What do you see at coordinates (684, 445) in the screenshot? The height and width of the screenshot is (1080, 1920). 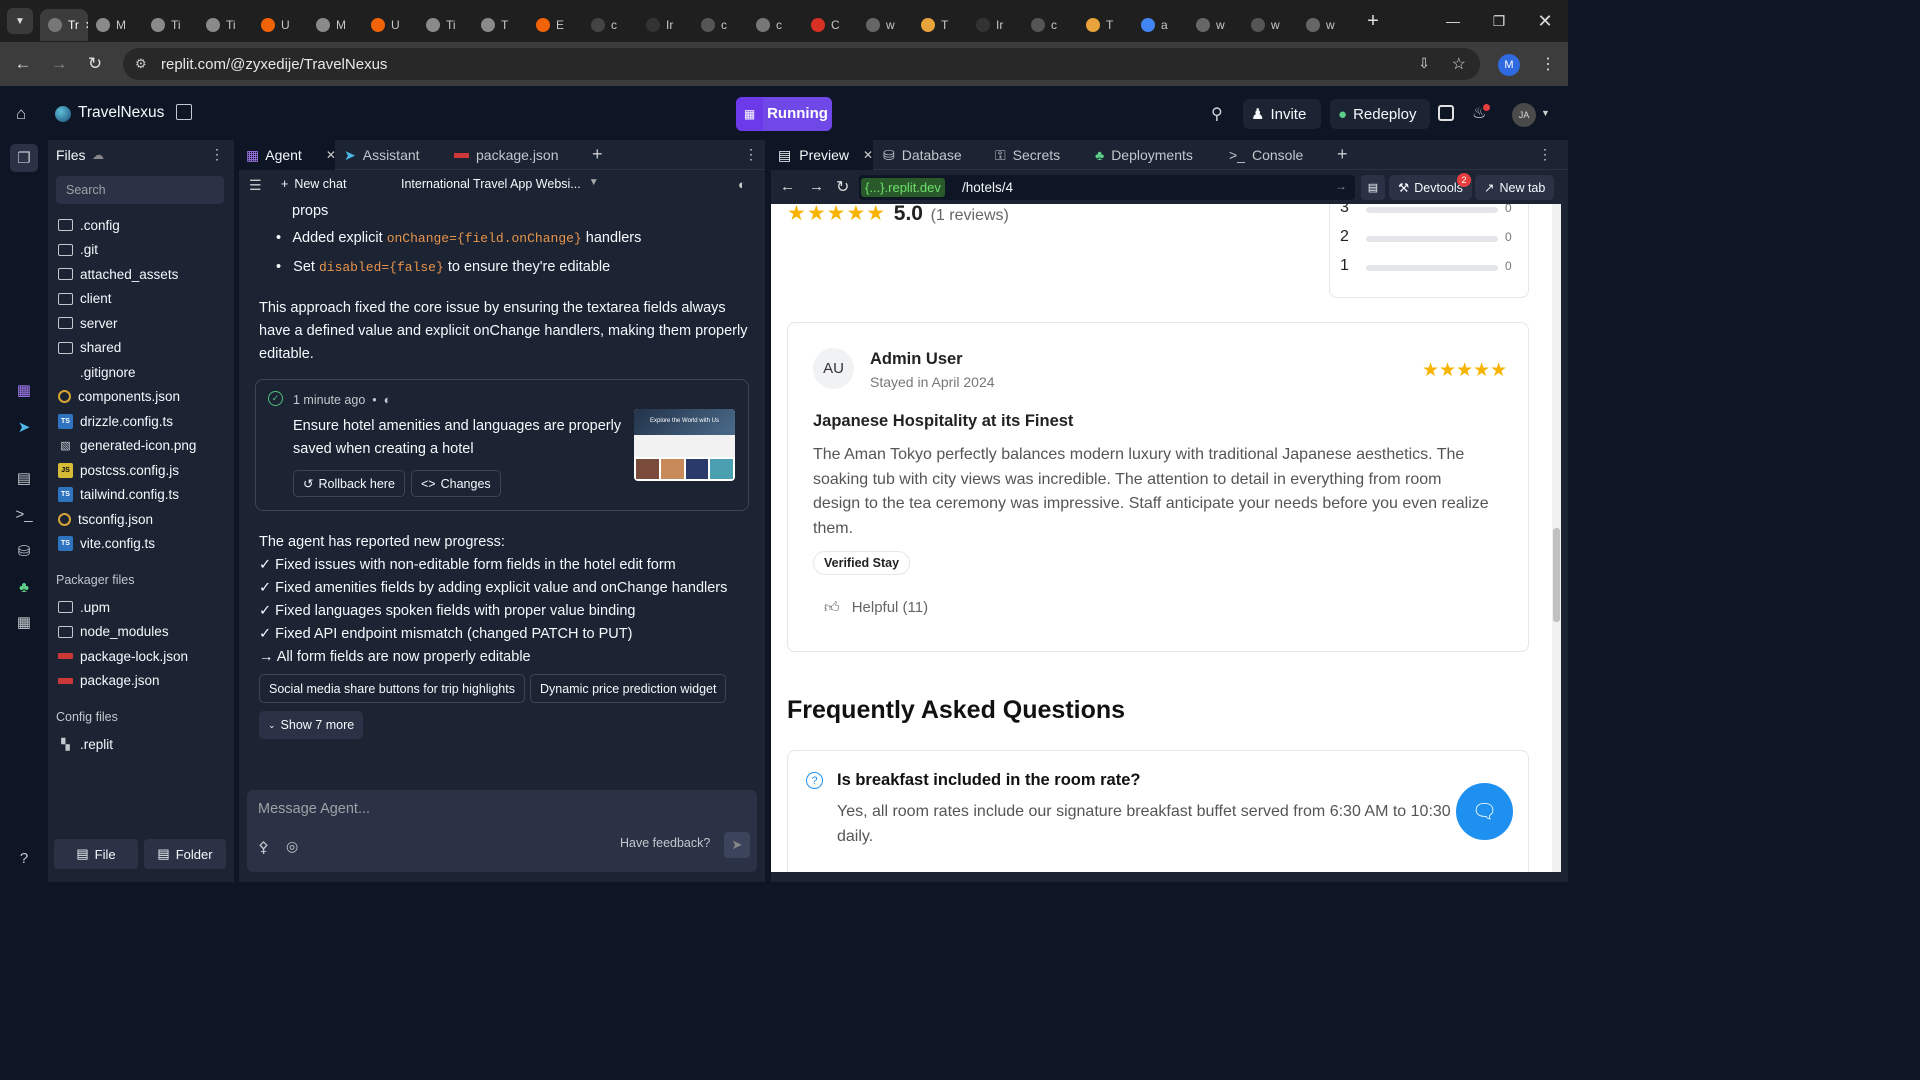 I see `checkpoint-thumbnail: Explore the World with Us` at bounding box center [684, 445].